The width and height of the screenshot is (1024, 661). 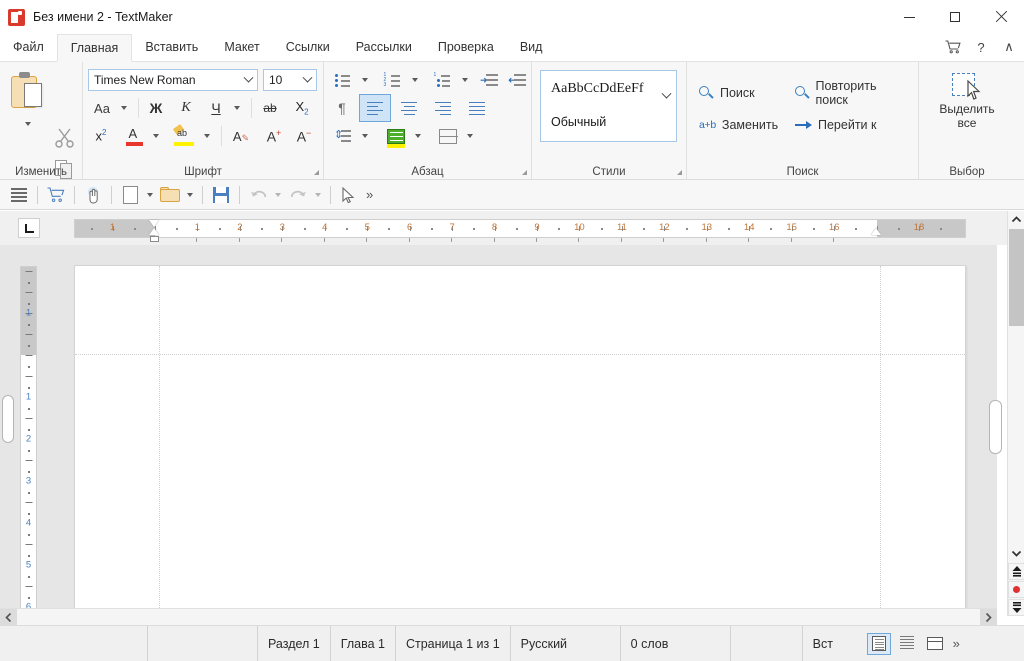 I want to click on status-word-count: 0 слов, so click(x=676, y=643).